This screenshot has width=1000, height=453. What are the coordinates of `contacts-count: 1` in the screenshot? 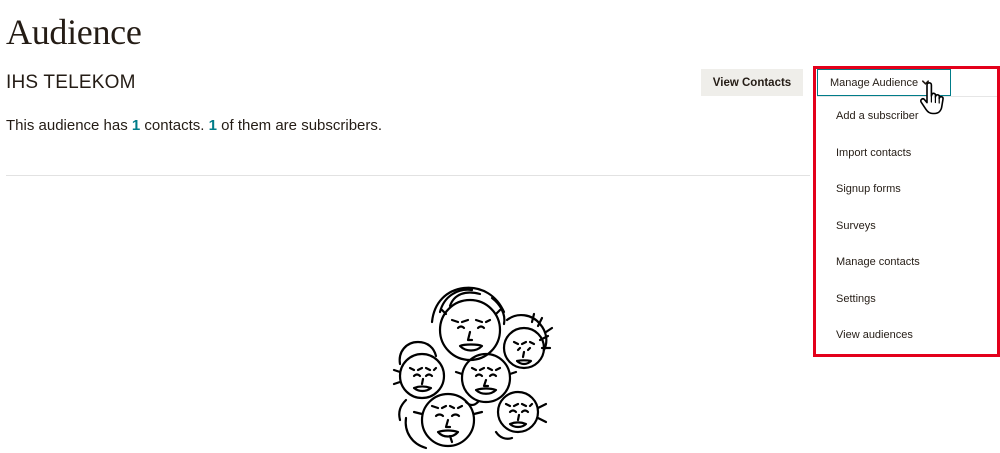 It's located at (136, 125).